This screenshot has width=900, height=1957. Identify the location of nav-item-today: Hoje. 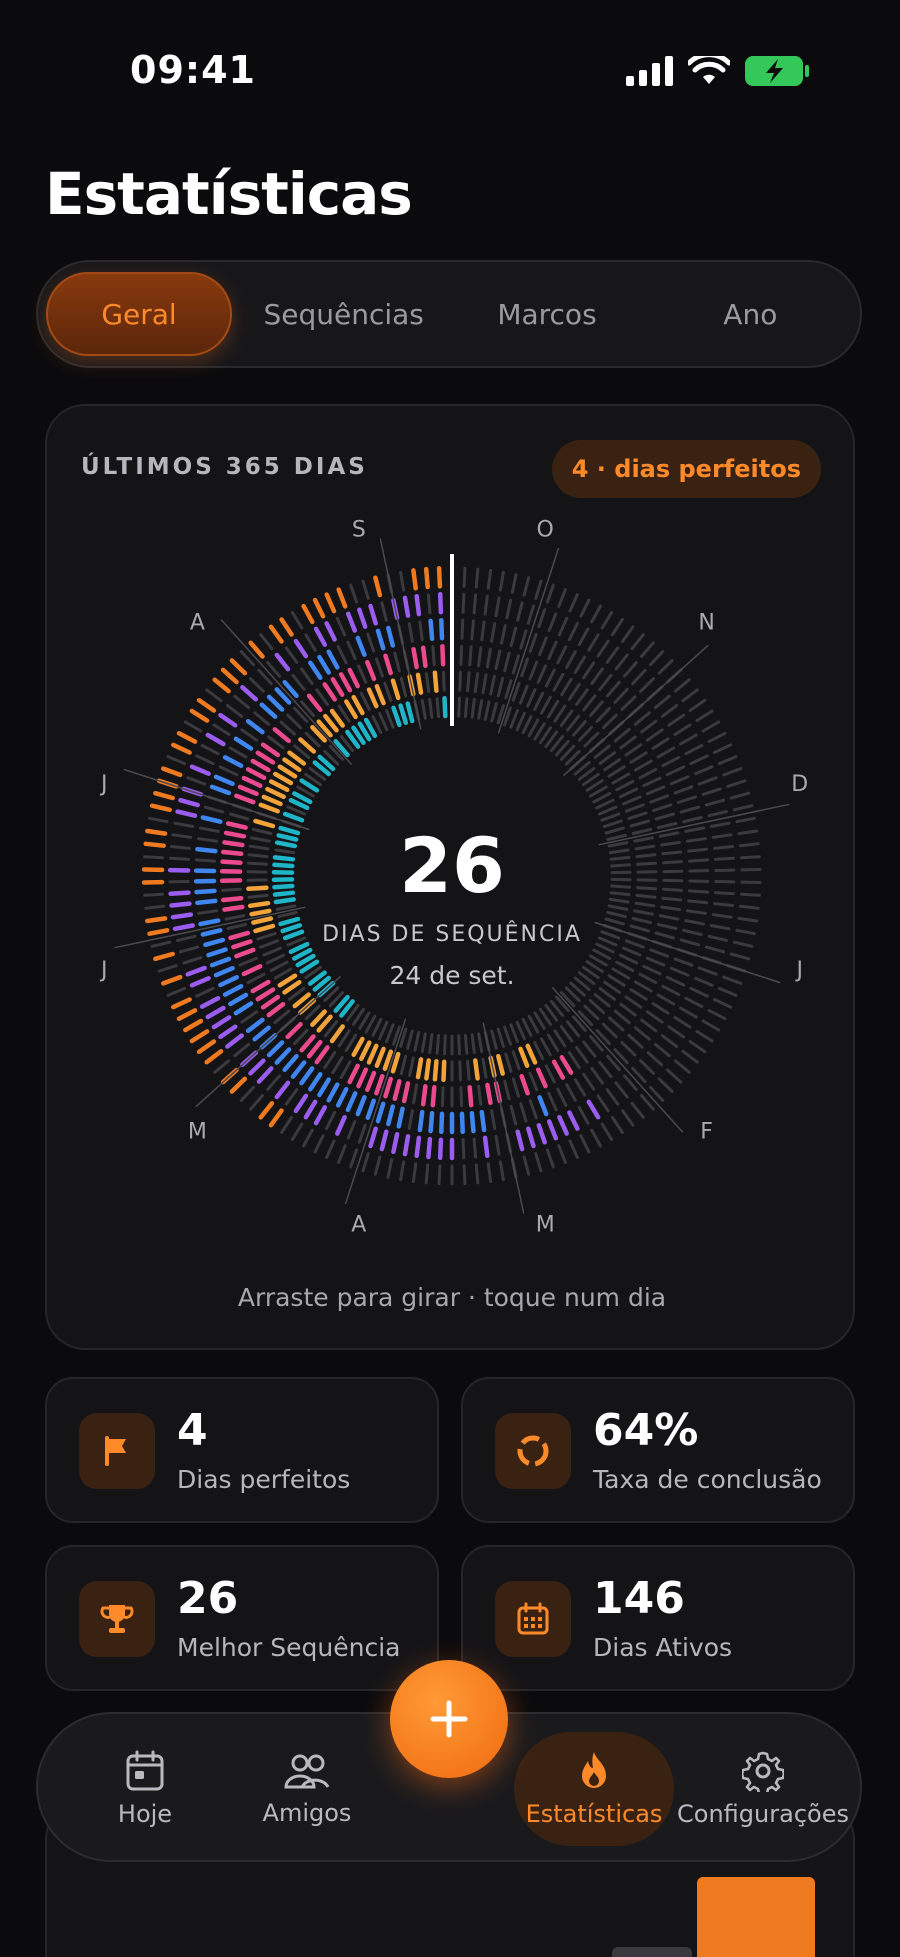
(145, 1789).